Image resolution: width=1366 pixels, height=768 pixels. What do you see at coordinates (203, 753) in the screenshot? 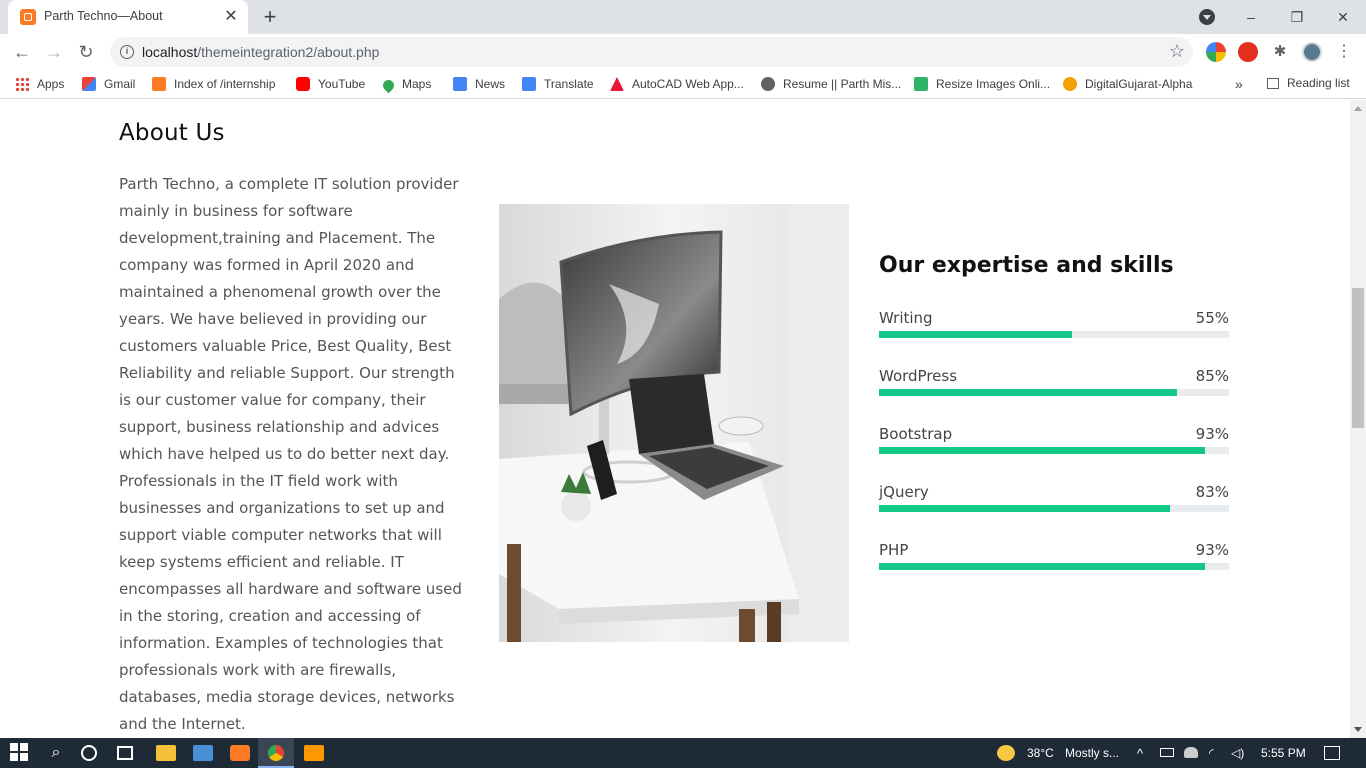
I see `store-icon` at bounding box center [203, 753].